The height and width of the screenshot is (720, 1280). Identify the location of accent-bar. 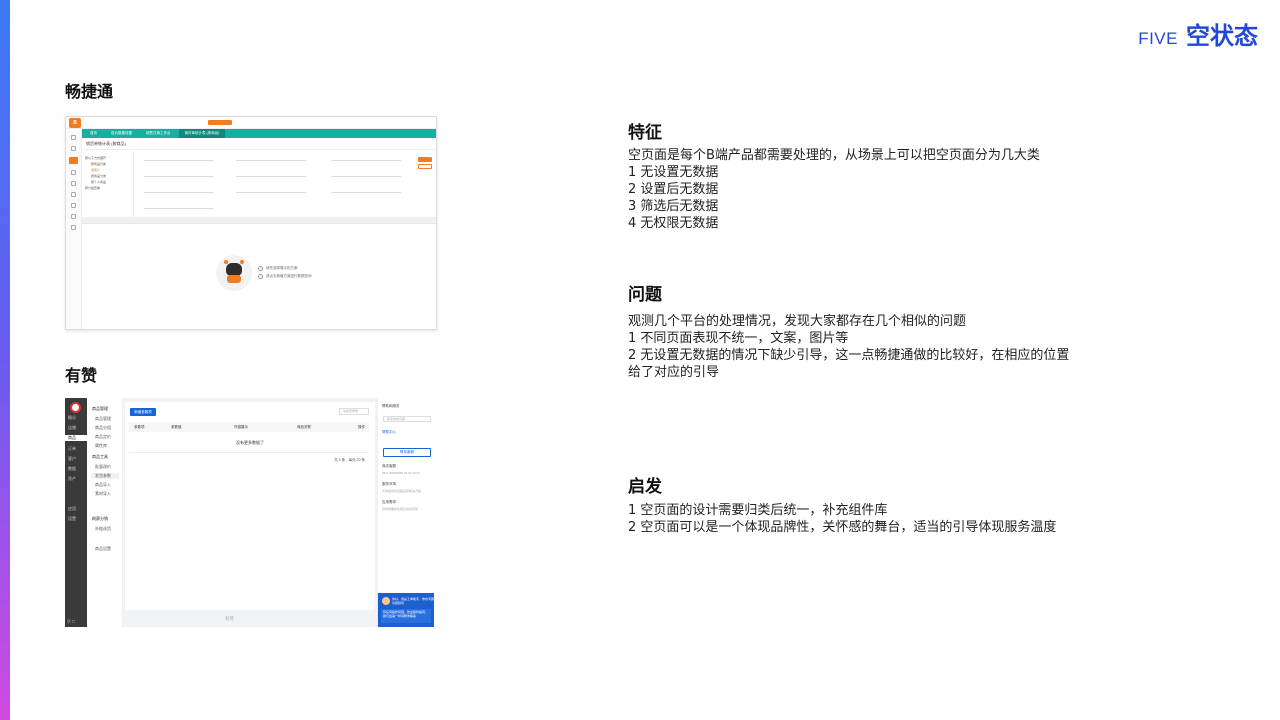
(5, 360).